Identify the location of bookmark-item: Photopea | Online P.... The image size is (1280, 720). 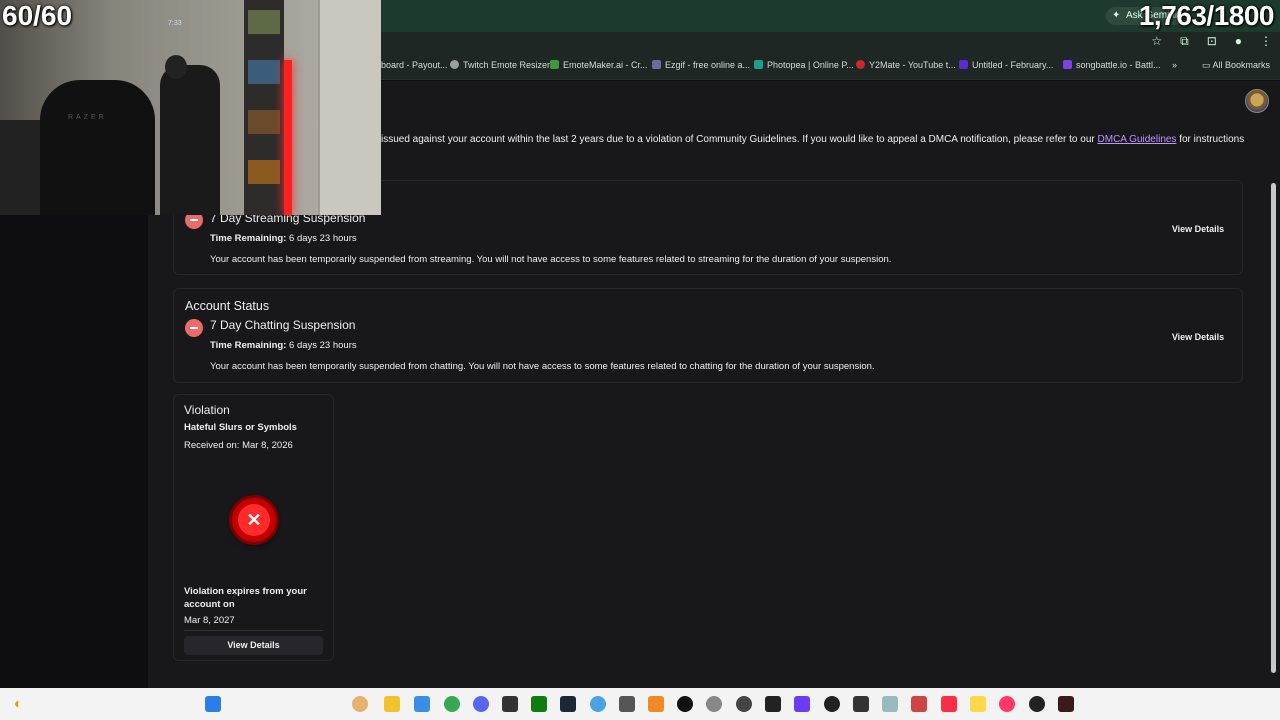
(804, 65).